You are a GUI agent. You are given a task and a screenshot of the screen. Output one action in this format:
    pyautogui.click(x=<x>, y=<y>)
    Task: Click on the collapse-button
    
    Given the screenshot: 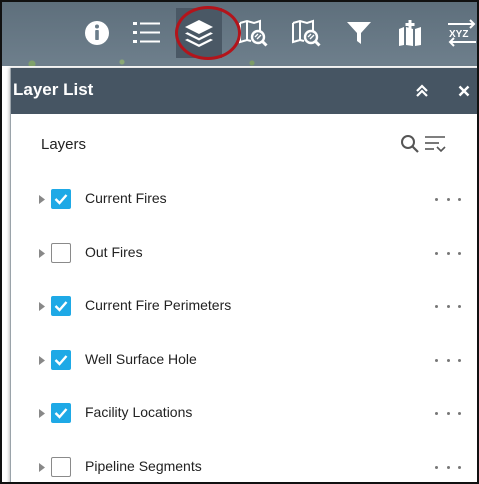 What is the action you would take?
    pyautogui.click(x=422, y=91)
    